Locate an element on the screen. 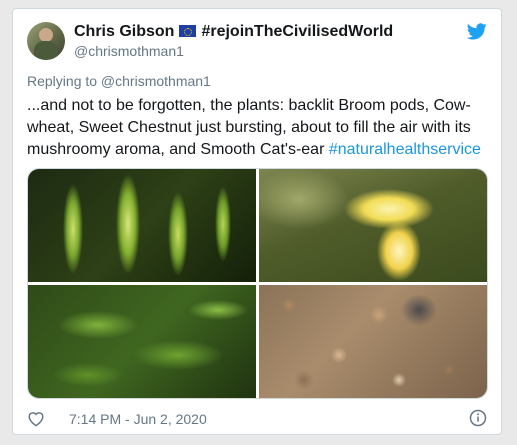 Image resolution: width=517 pixels, height=445 pixels. tweet-footer: 7:14 PM - Jun 2, 2020 is located at coordinates (258, 419).